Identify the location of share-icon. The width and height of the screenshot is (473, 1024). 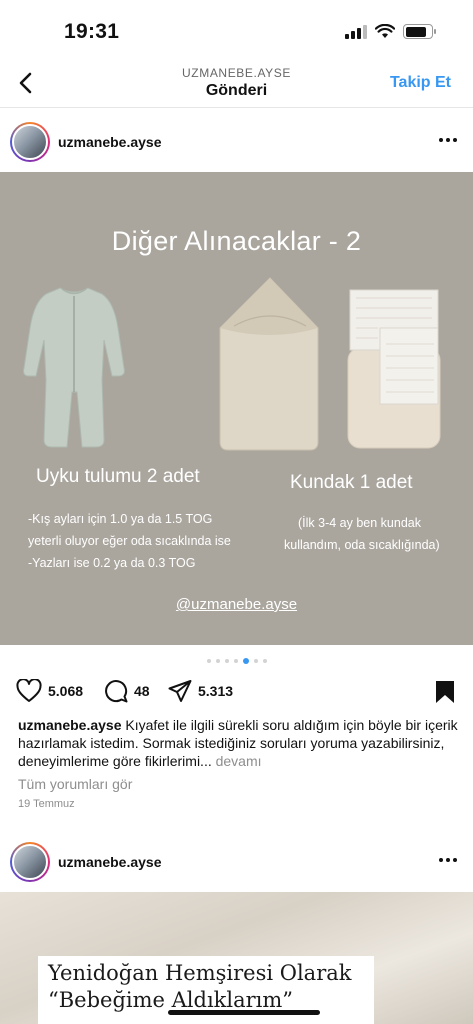
(180, 691).